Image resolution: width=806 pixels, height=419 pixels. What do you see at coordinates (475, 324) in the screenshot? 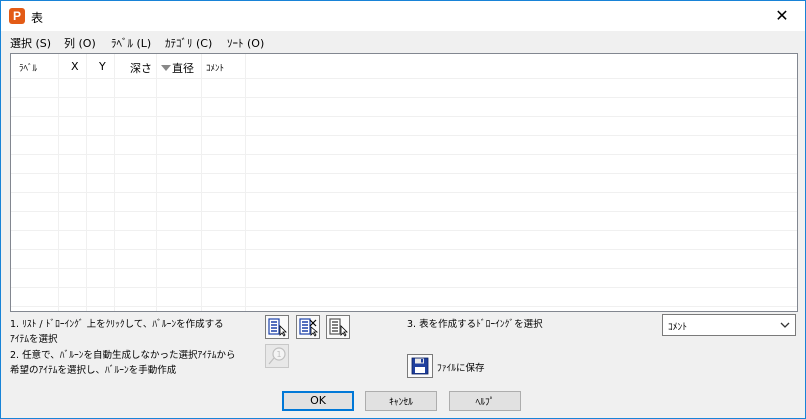
I see `step3-instruction: 3. 表を作成するﾄﾞﾛｰｲﾝｸﾞを選択` at bounding box center [475, 324].